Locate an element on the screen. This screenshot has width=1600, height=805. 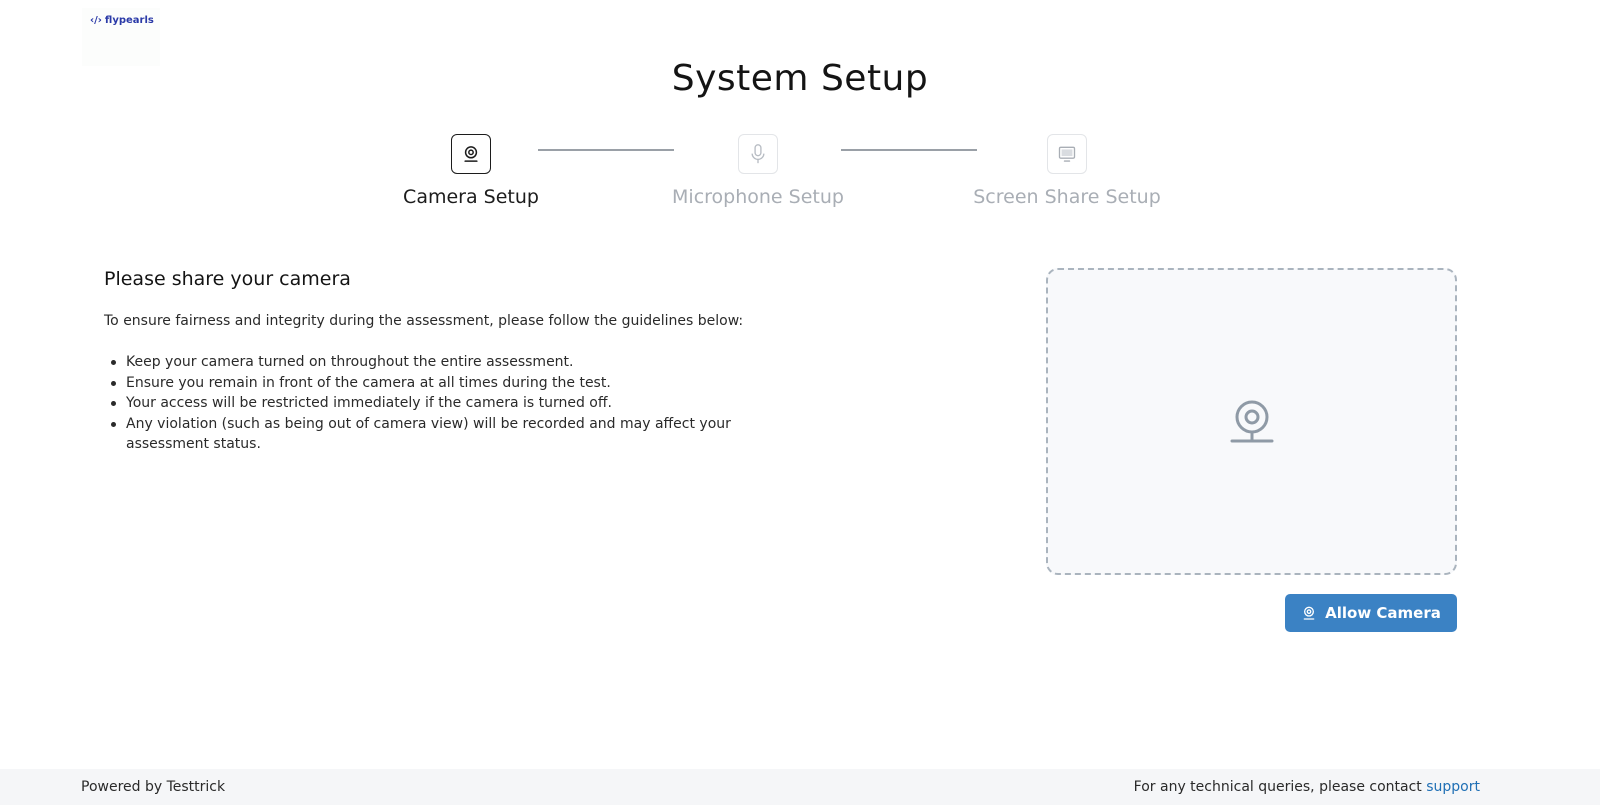
page-title: System Setup is located at coordinates (800, 78).